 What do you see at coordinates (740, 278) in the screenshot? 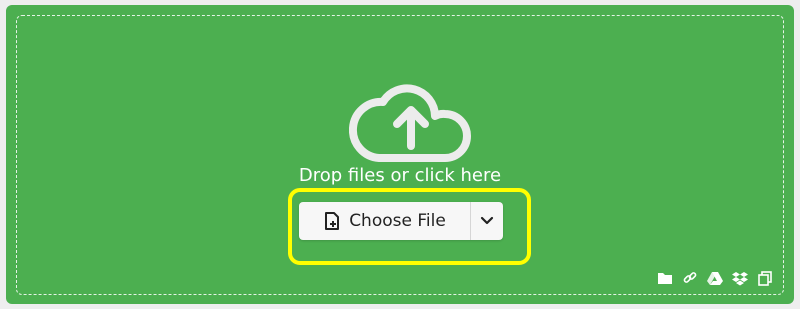
I see `dropbox-icon` at bounding box center [740, 278].